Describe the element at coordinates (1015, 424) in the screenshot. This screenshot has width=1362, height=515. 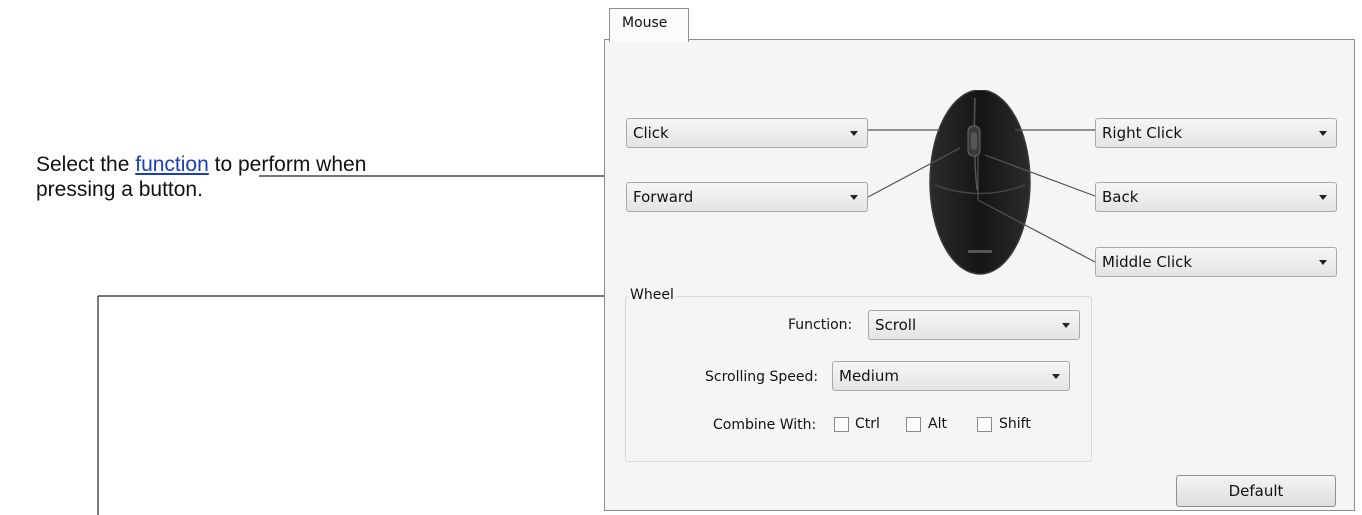
I see `shift-label: Shift` at that location.